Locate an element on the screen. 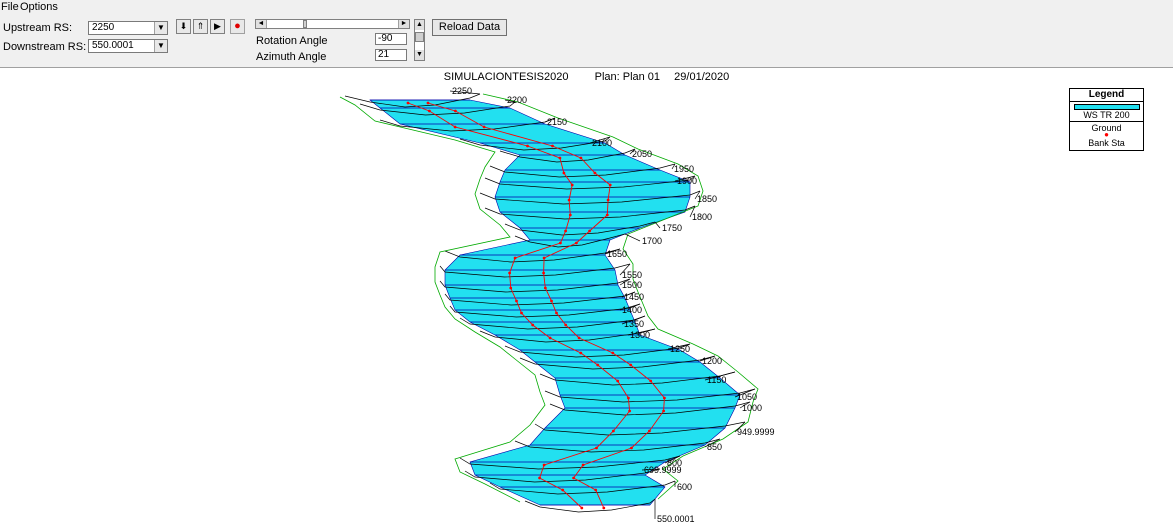  station-label: 949.9999 is located at coordinates (756, 432).